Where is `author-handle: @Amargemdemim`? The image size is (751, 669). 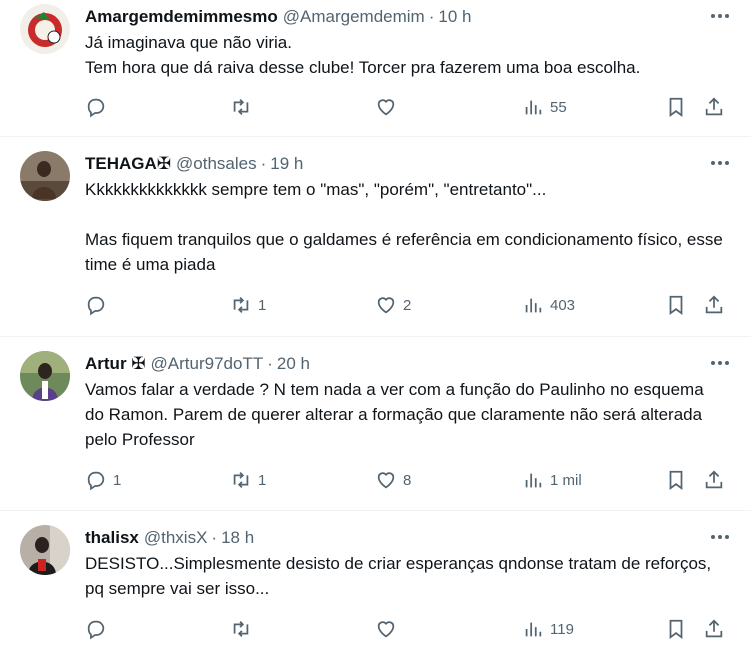 author-handle: @Amargemdemim is located at coordinates (354, 17).